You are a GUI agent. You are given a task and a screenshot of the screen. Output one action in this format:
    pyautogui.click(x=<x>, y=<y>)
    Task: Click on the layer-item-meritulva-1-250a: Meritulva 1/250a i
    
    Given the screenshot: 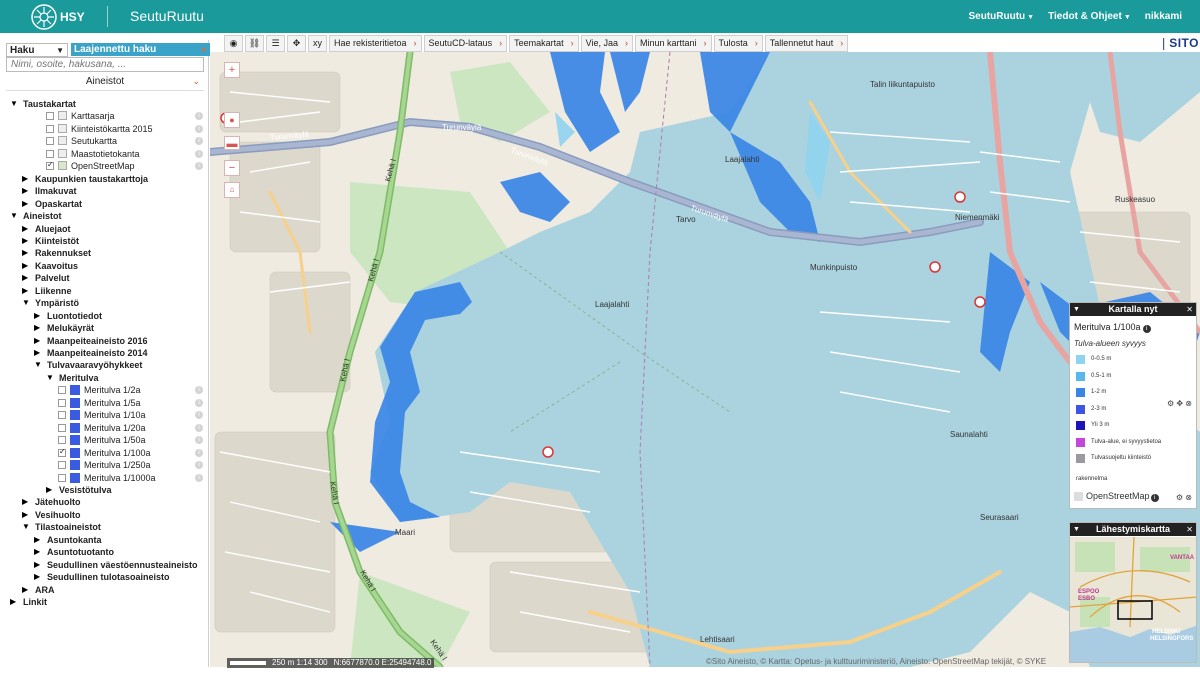 What is the action you would take?
    pyautogui.click(x=104, y=465)
    